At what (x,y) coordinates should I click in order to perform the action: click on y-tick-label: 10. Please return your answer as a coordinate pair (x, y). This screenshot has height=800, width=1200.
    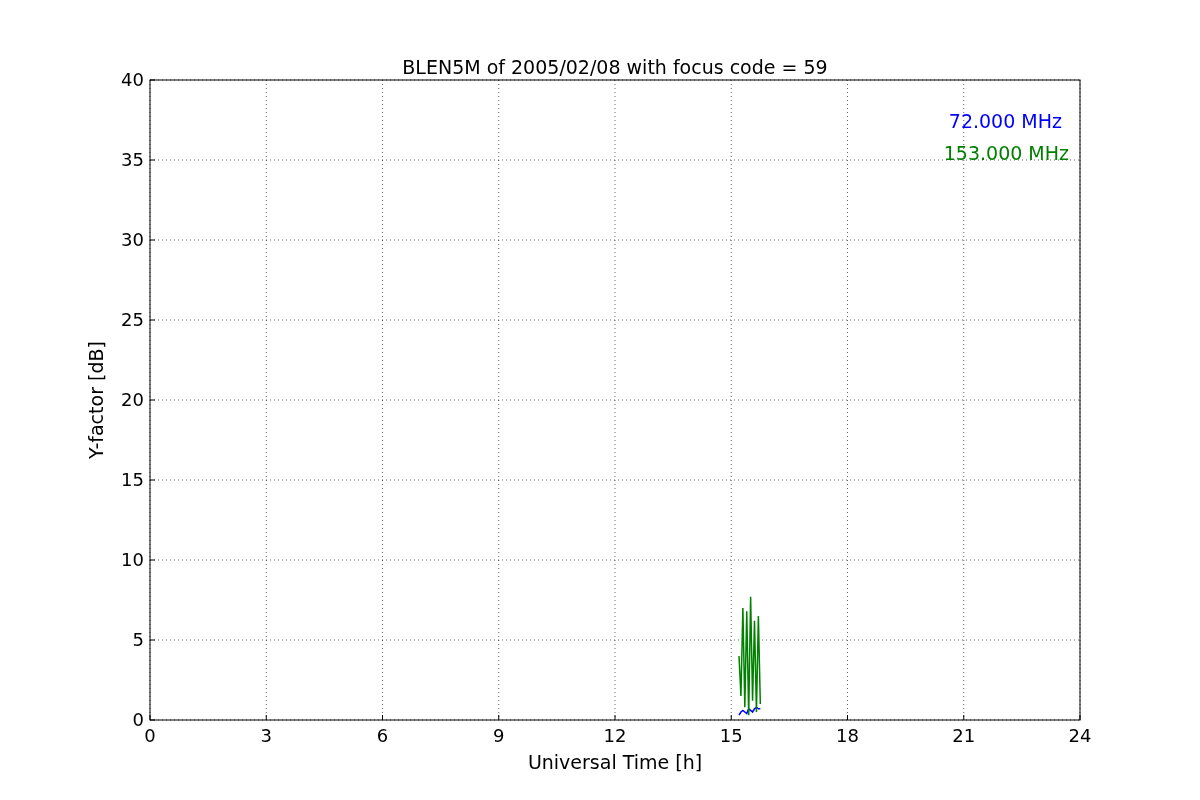
    Looking at the image, I should click on (132, 559).